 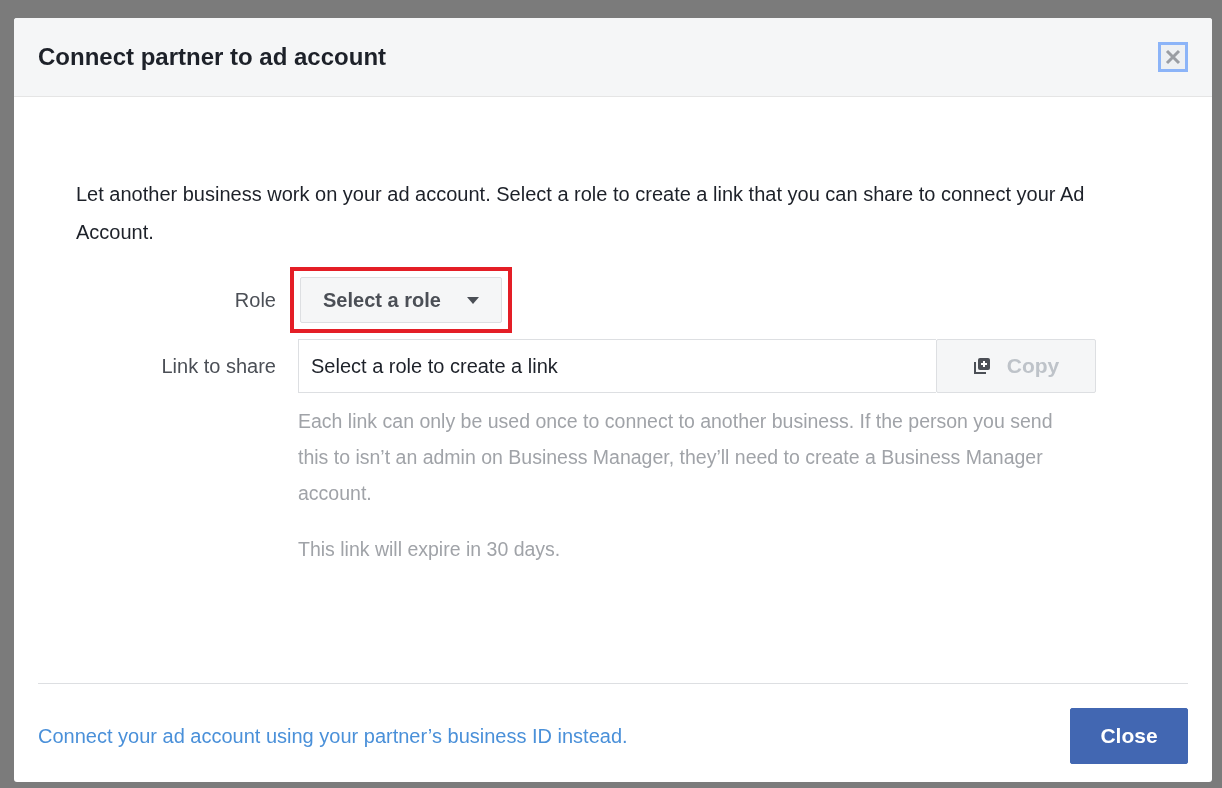 I want to click on note-text: This link will expire in 30 days., so click(x=430, y=549).